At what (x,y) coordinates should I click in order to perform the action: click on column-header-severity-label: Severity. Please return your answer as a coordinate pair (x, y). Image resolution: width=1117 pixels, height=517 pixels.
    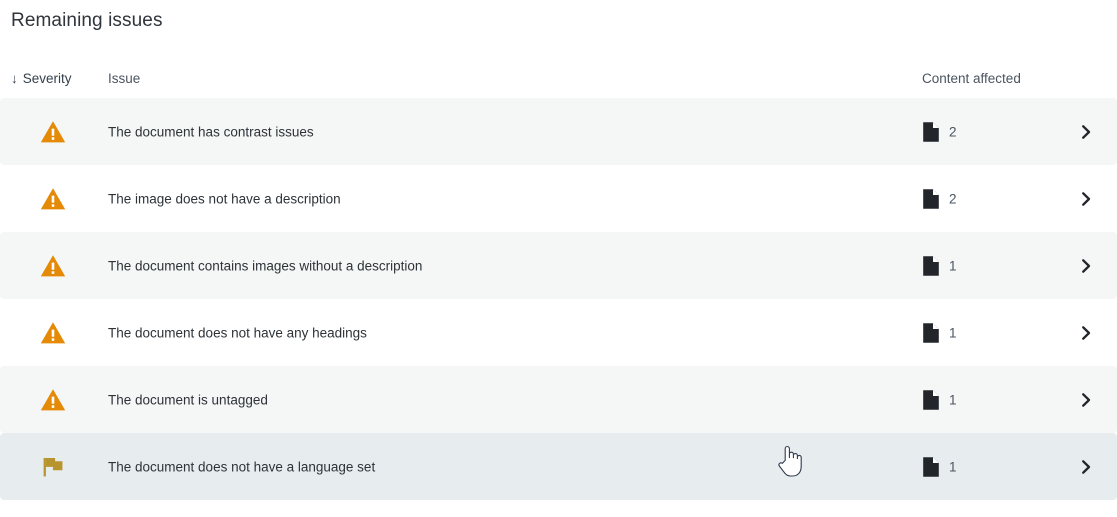
    Looking at the image, I should click on (47, 78).